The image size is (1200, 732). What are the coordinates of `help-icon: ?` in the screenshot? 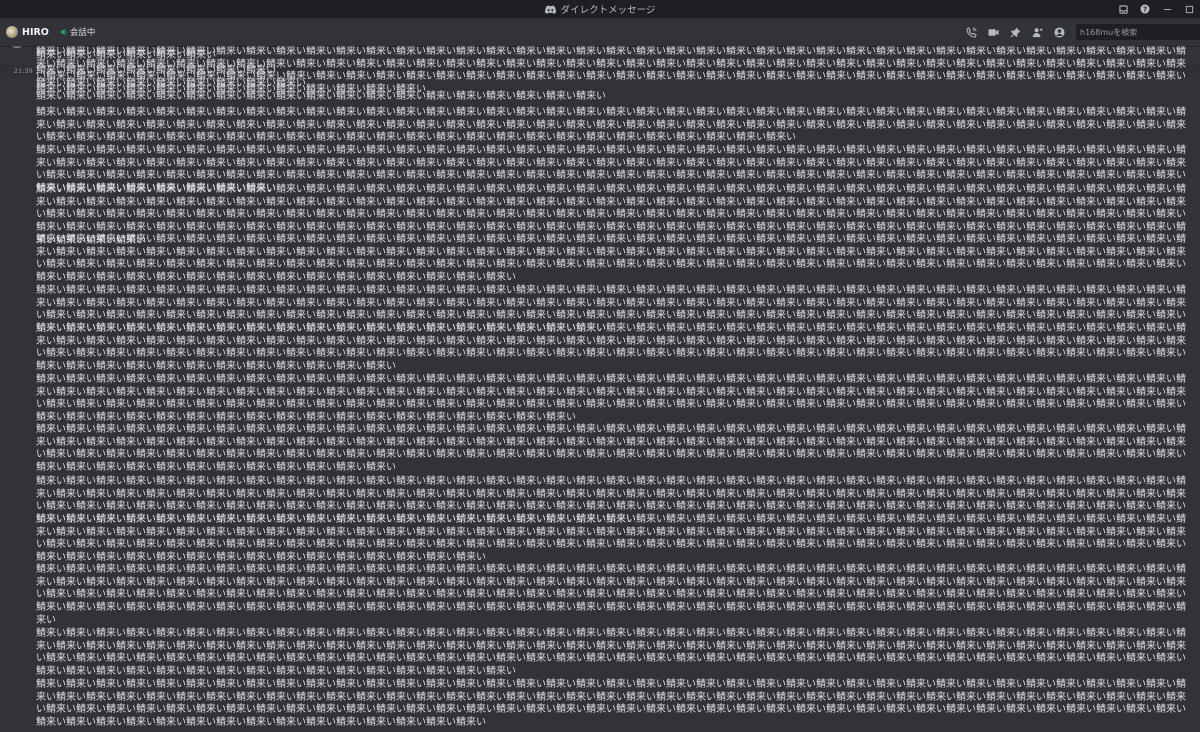 It's located at (1145, 9).